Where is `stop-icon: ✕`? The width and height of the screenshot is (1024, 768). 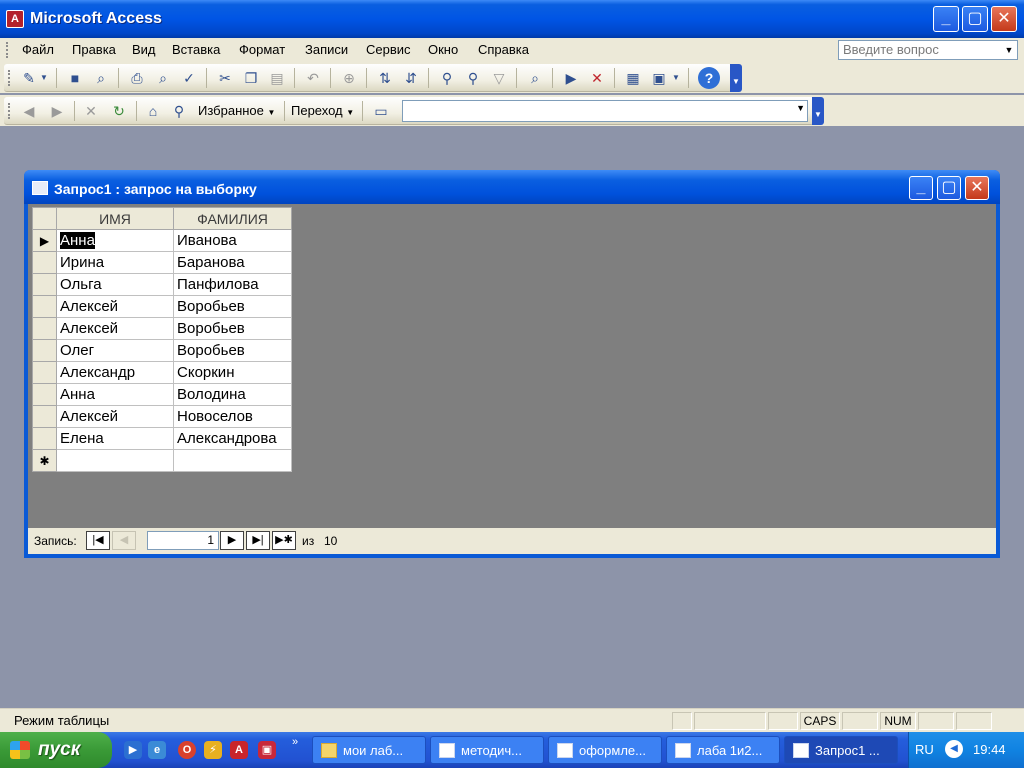 stop-icon: ✕ is located at coordinates (91, 111).